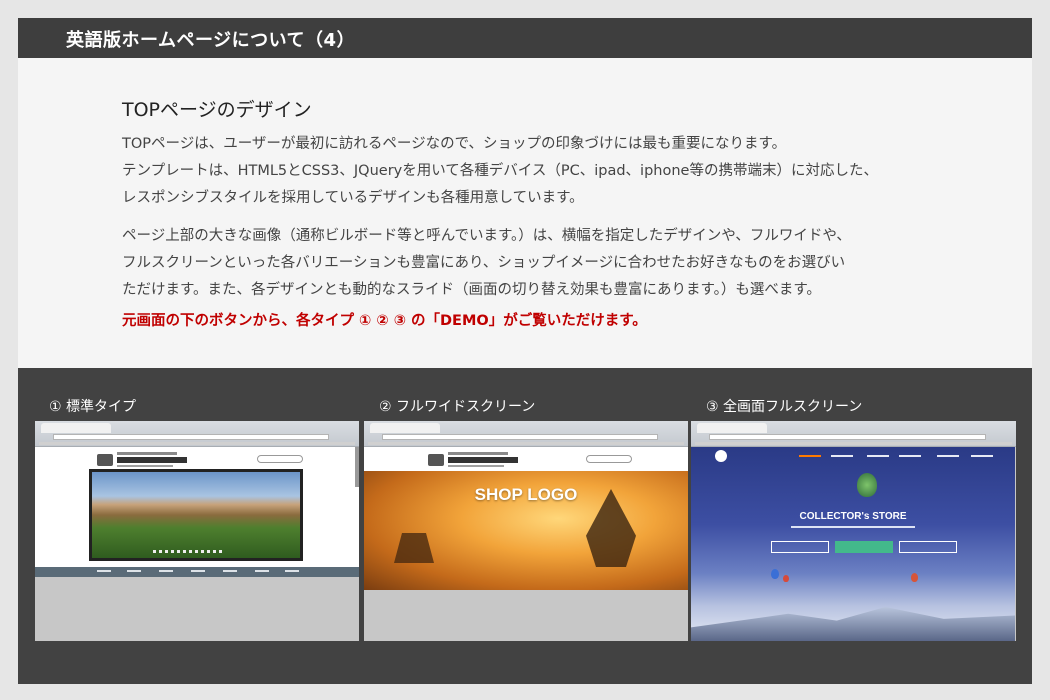 This screenshot has height=700, width=1050. I want to click on demo-notice: 元画面の下のボタンから、各タイプ ① ② ③ の「DEMO」がご覧いただけます。, so click(384, 321).